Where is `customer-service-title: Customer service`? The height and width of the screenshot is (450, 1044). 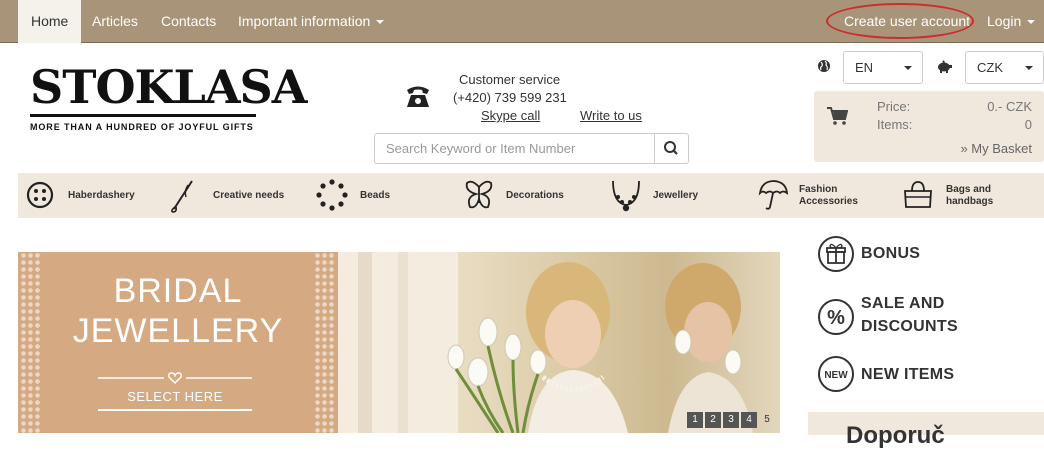
customer-service-title: Customer service is located at coordinates (510, 79).